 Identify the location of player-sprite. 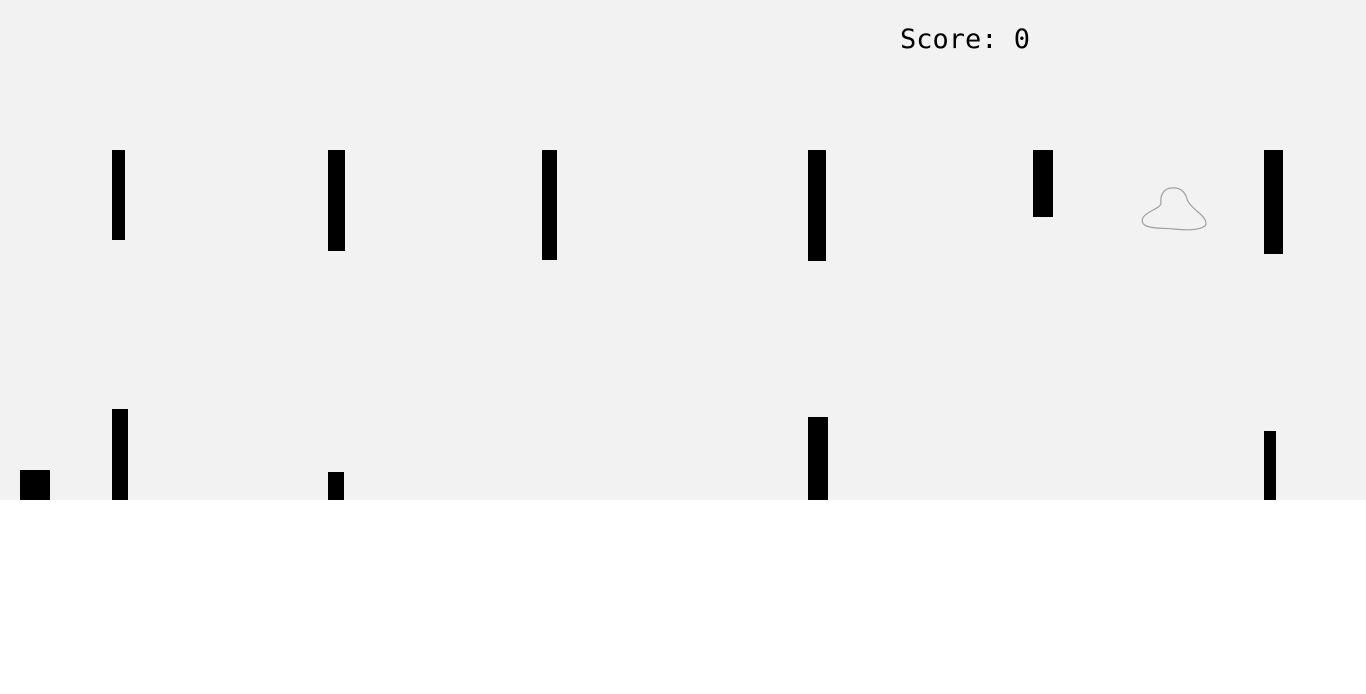
(1173, 209).